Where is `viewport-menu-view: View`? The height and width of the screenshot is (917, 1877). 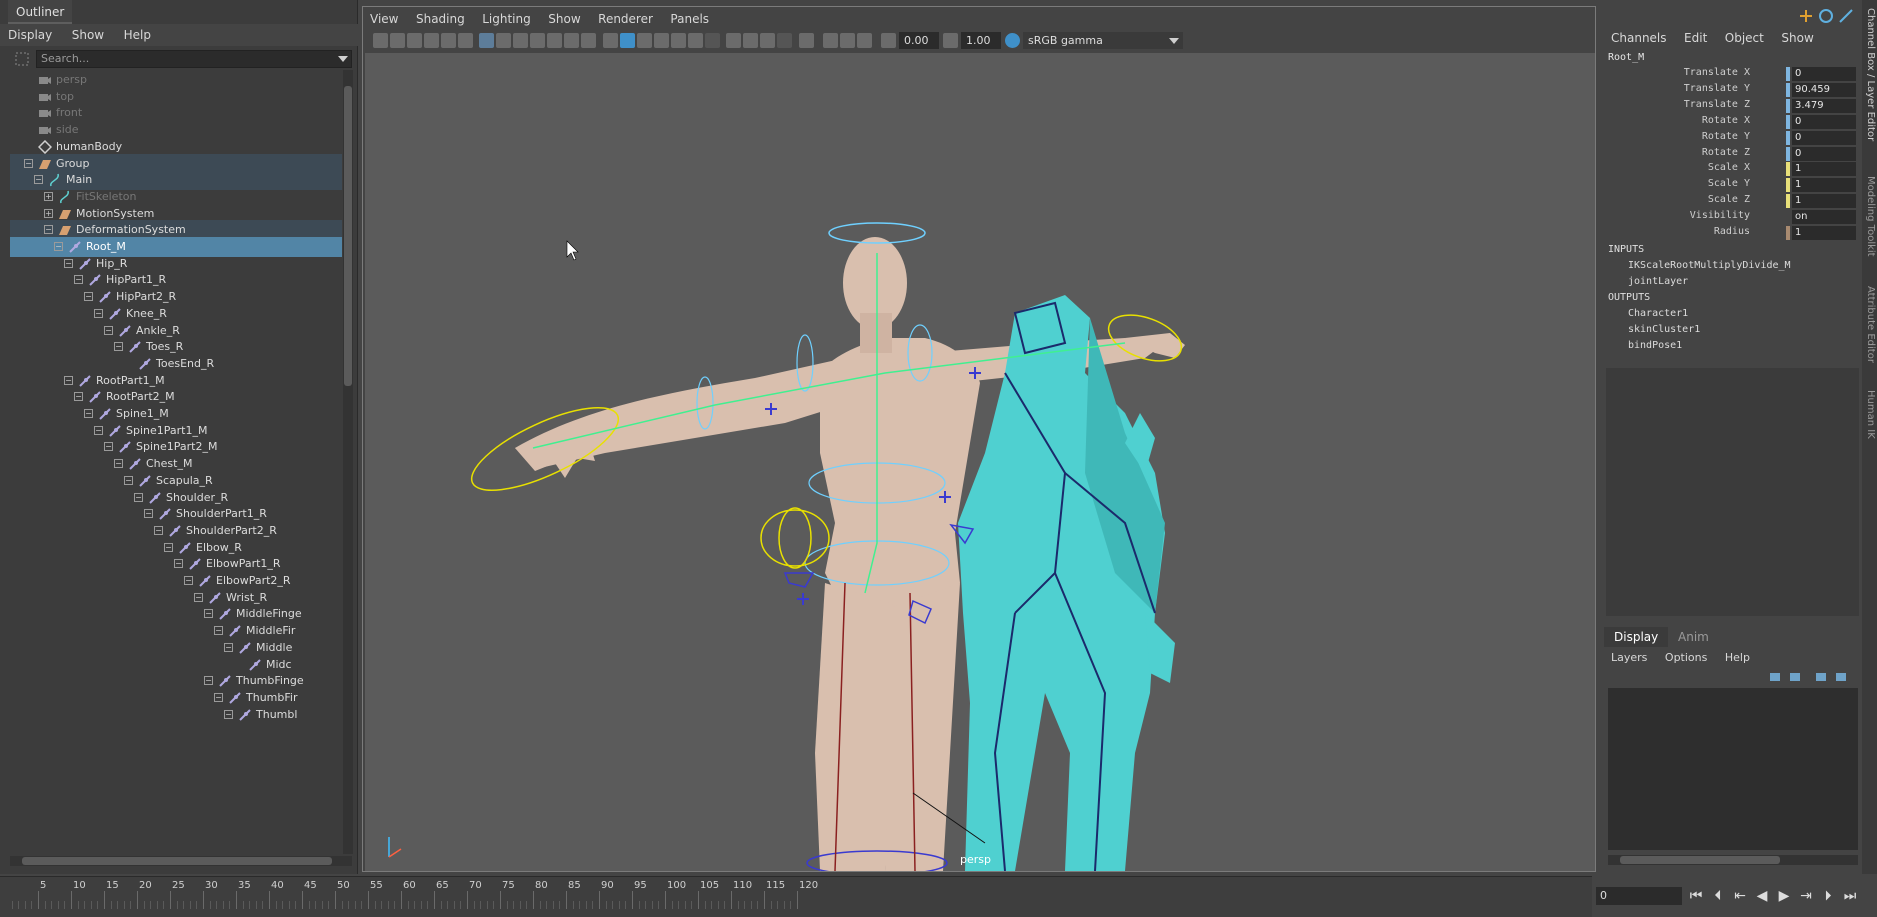 viewport-menu-view: View is located at coordinates (384, 19).